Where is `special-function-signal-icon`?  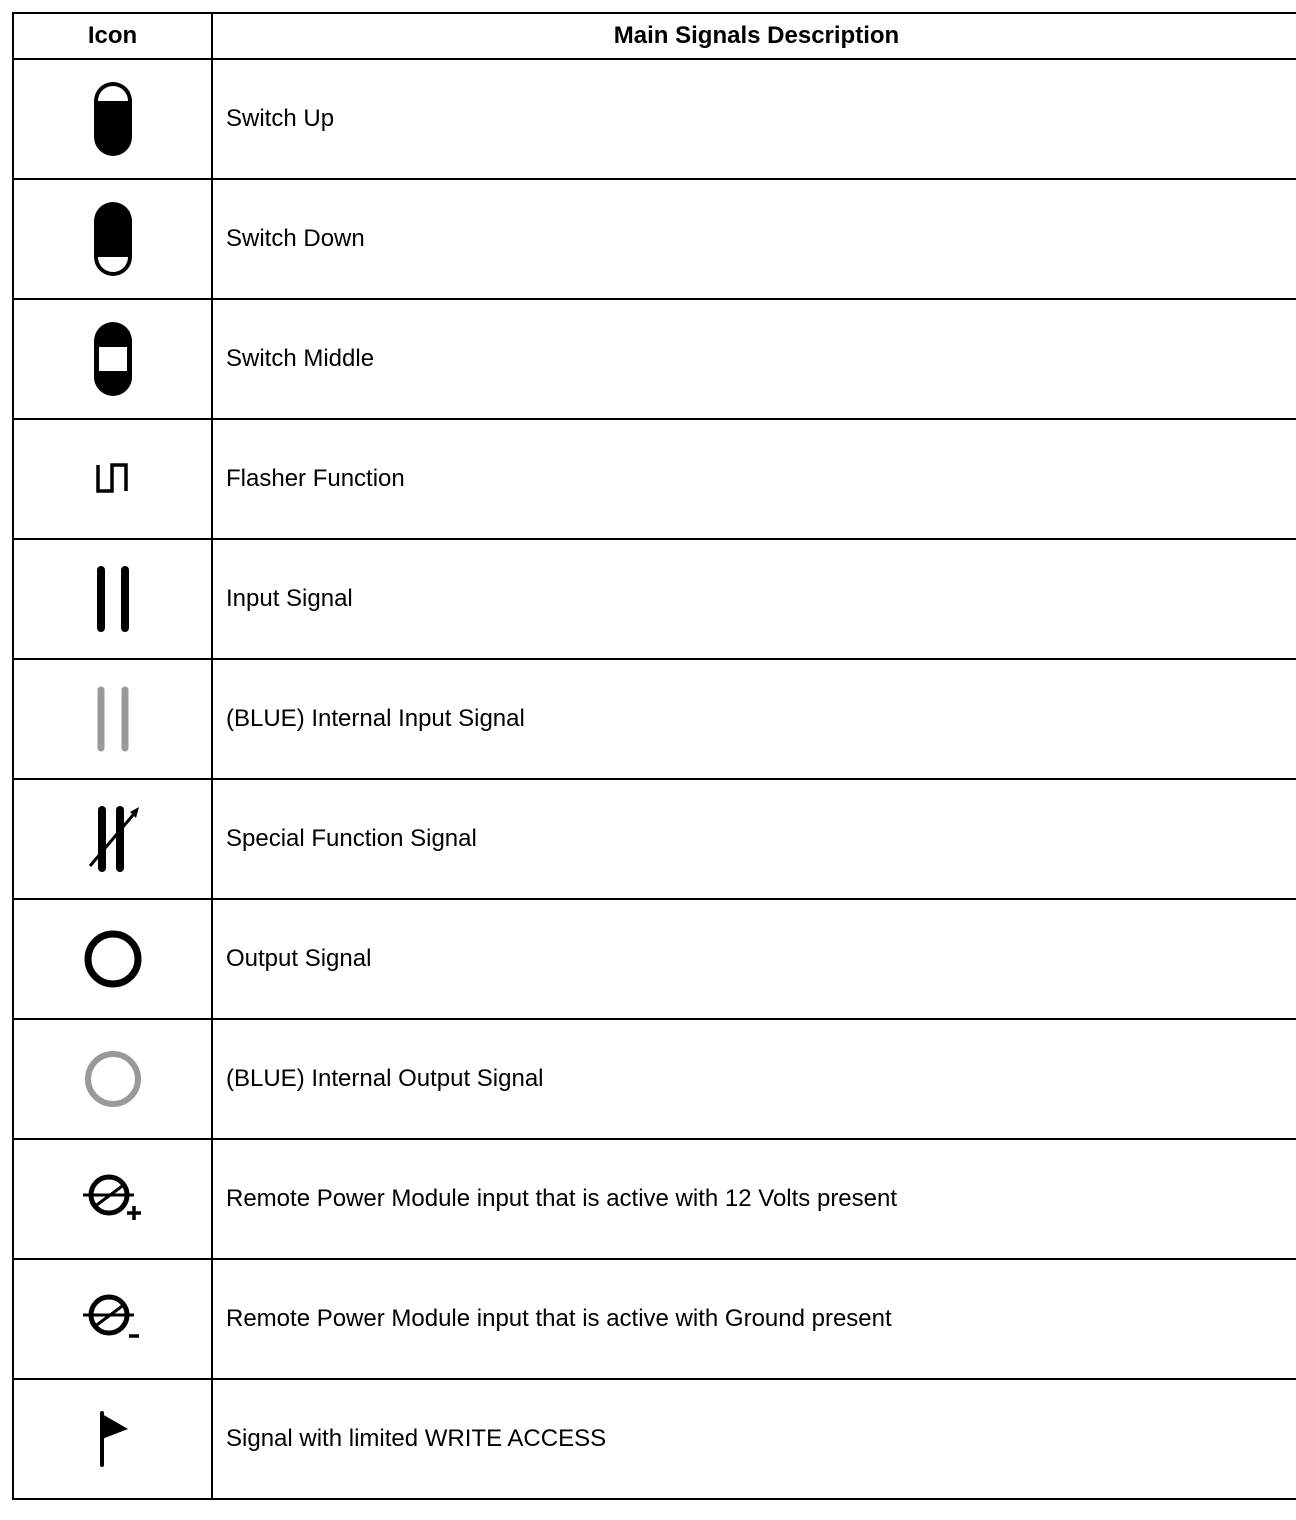
special-function-signal-icon is located at coordinates (113, 839).